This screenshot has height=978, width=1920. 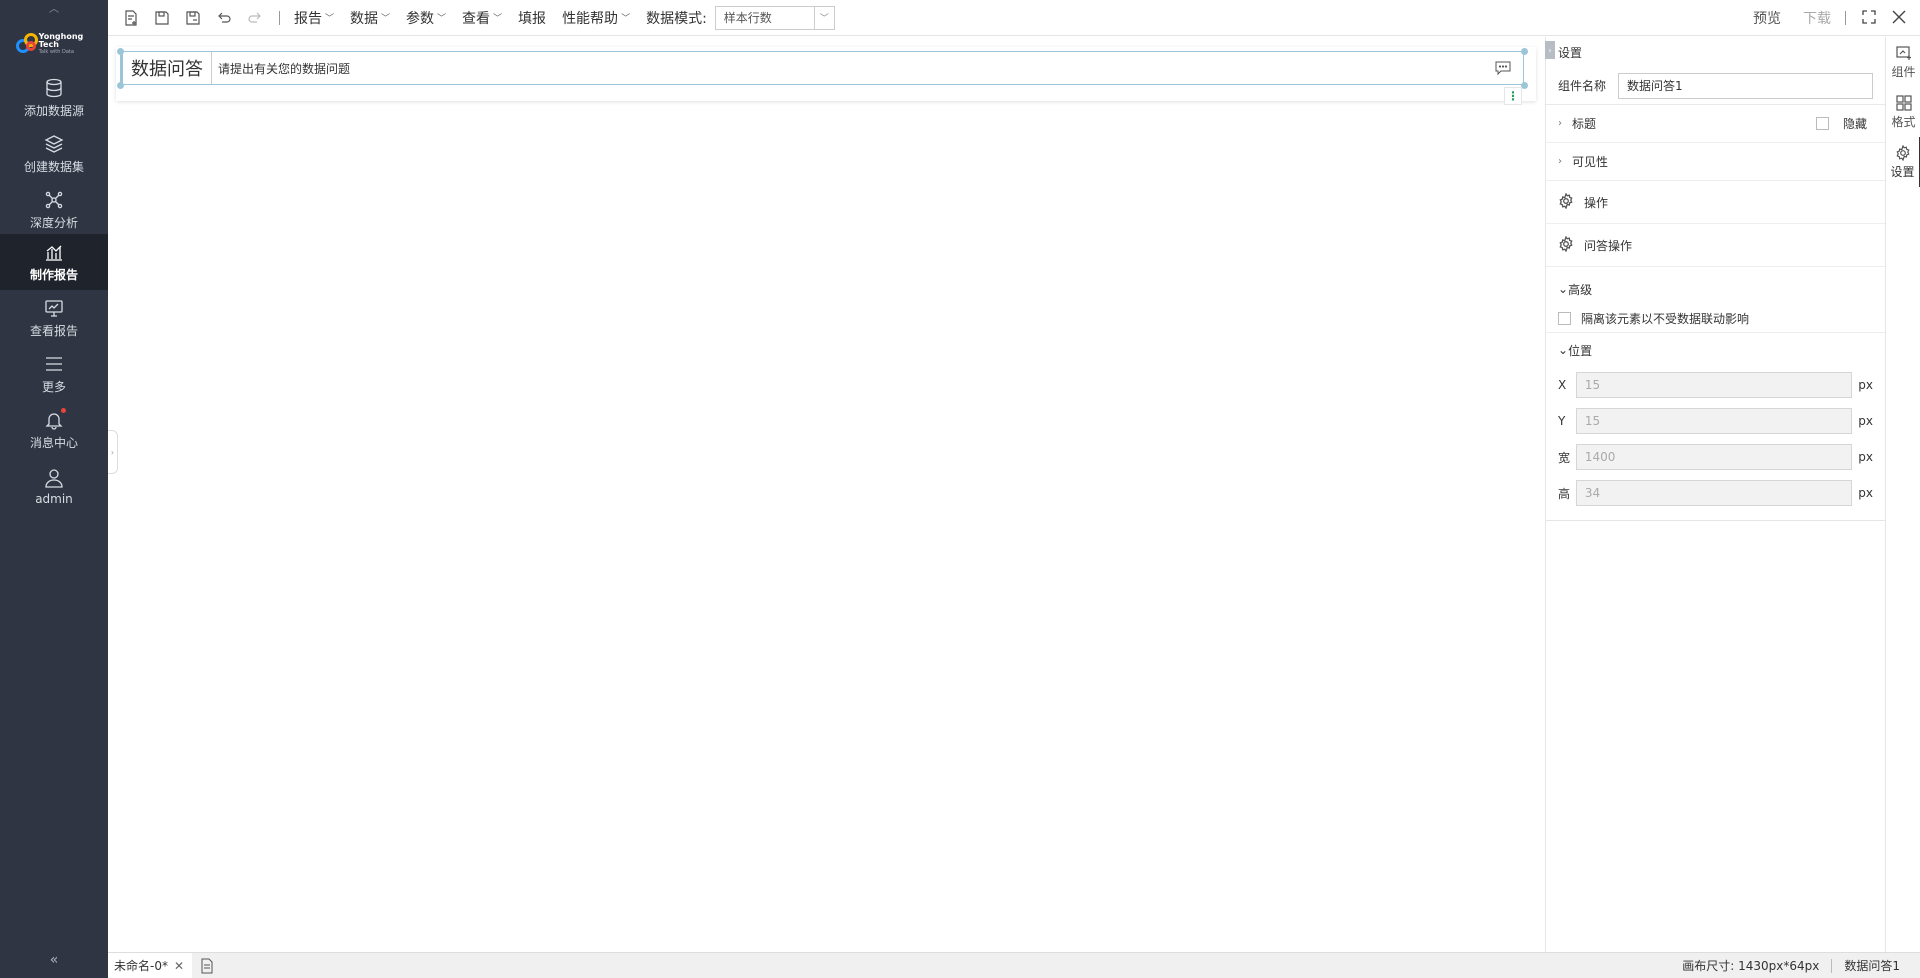 I want to click on nav-label: 更多, so click(x=53, y=387).